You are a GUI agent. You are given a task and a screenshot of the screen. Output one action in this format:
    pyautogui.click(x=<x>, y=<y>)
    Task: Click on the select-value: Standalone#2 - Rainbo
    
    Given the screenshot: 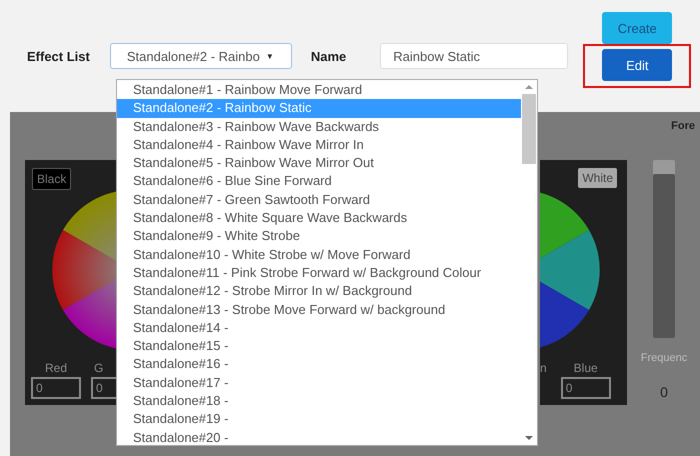 What is the action you would take?
    pyautogui.click(x=193, y=56)
    